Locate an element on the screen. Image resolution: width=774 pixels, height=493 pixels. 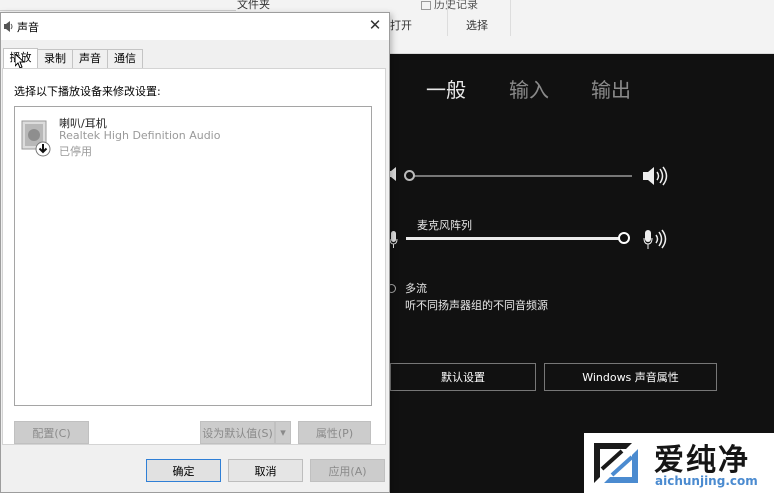
microphone-loud-icon is located at coordinates (655, 239).